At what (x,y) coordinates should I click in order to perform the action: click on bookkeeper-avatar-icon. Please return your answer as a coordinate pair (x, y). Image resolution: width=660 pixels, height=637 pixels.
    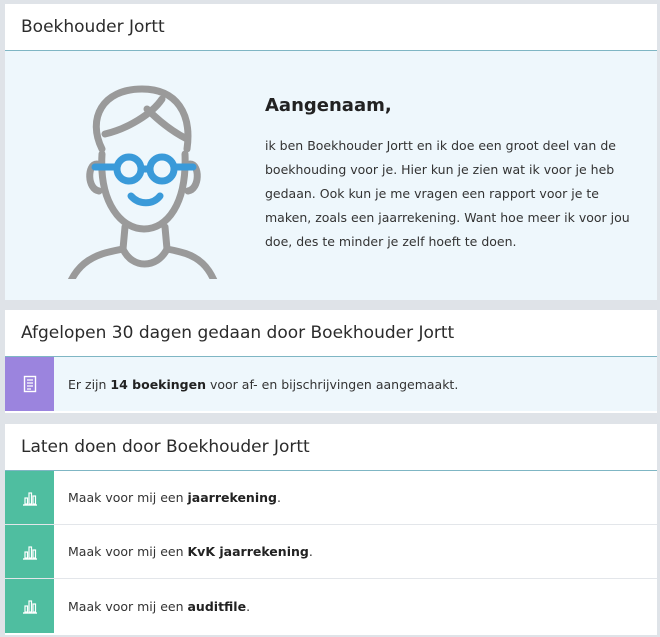
    Looking at the image, I should click on (137, 201).